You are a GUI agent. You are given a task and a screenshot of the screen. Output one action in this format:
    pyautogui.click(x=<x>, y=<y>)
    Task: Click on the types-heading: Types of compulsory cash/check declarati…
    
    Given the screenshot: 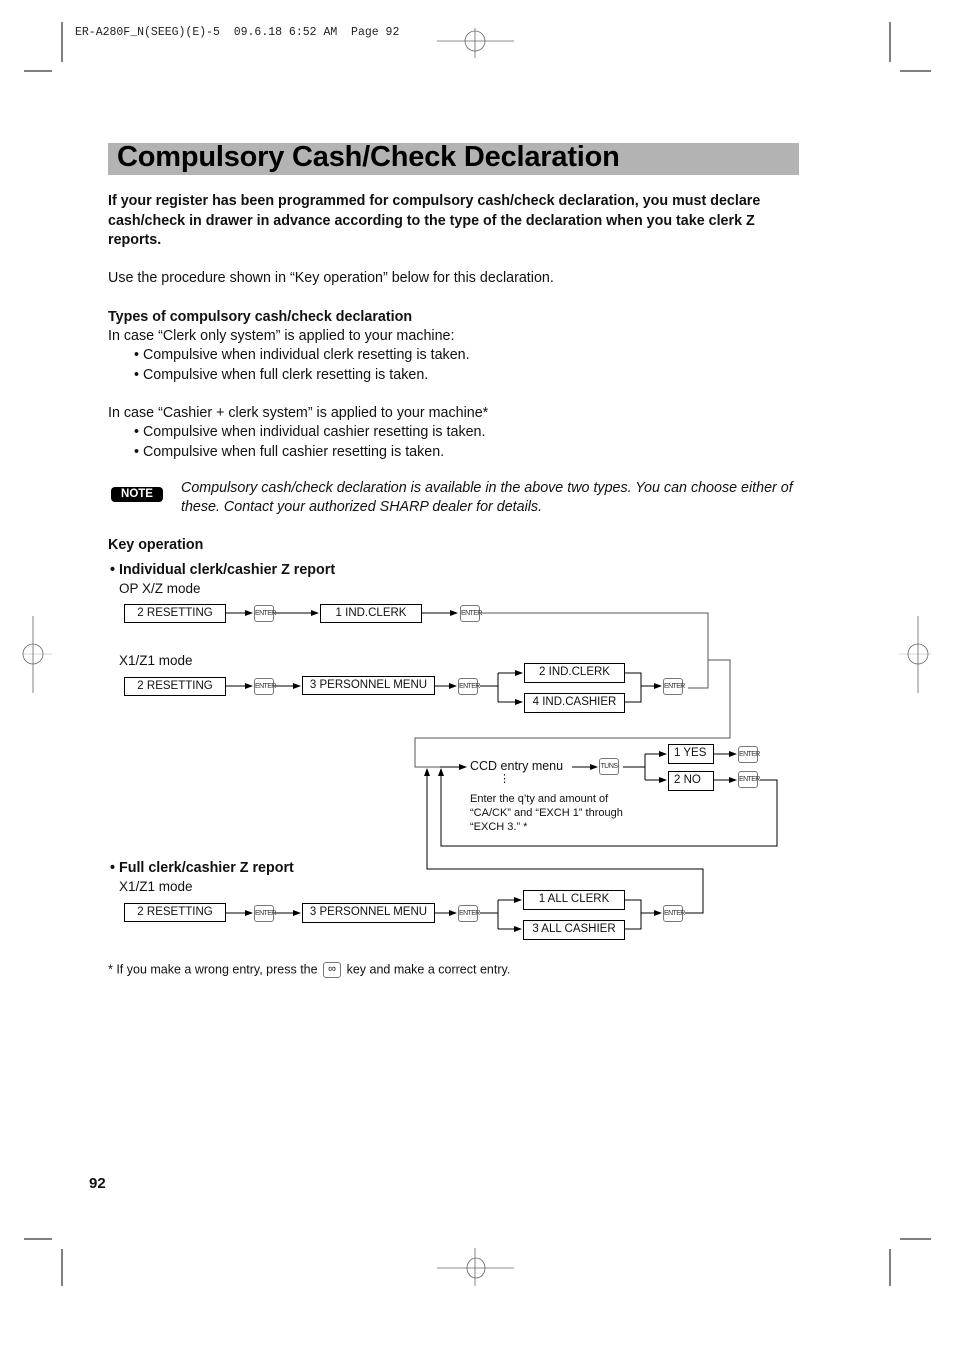 What is the action you would take?
    pyautogui.click(x=260, y=317)
    